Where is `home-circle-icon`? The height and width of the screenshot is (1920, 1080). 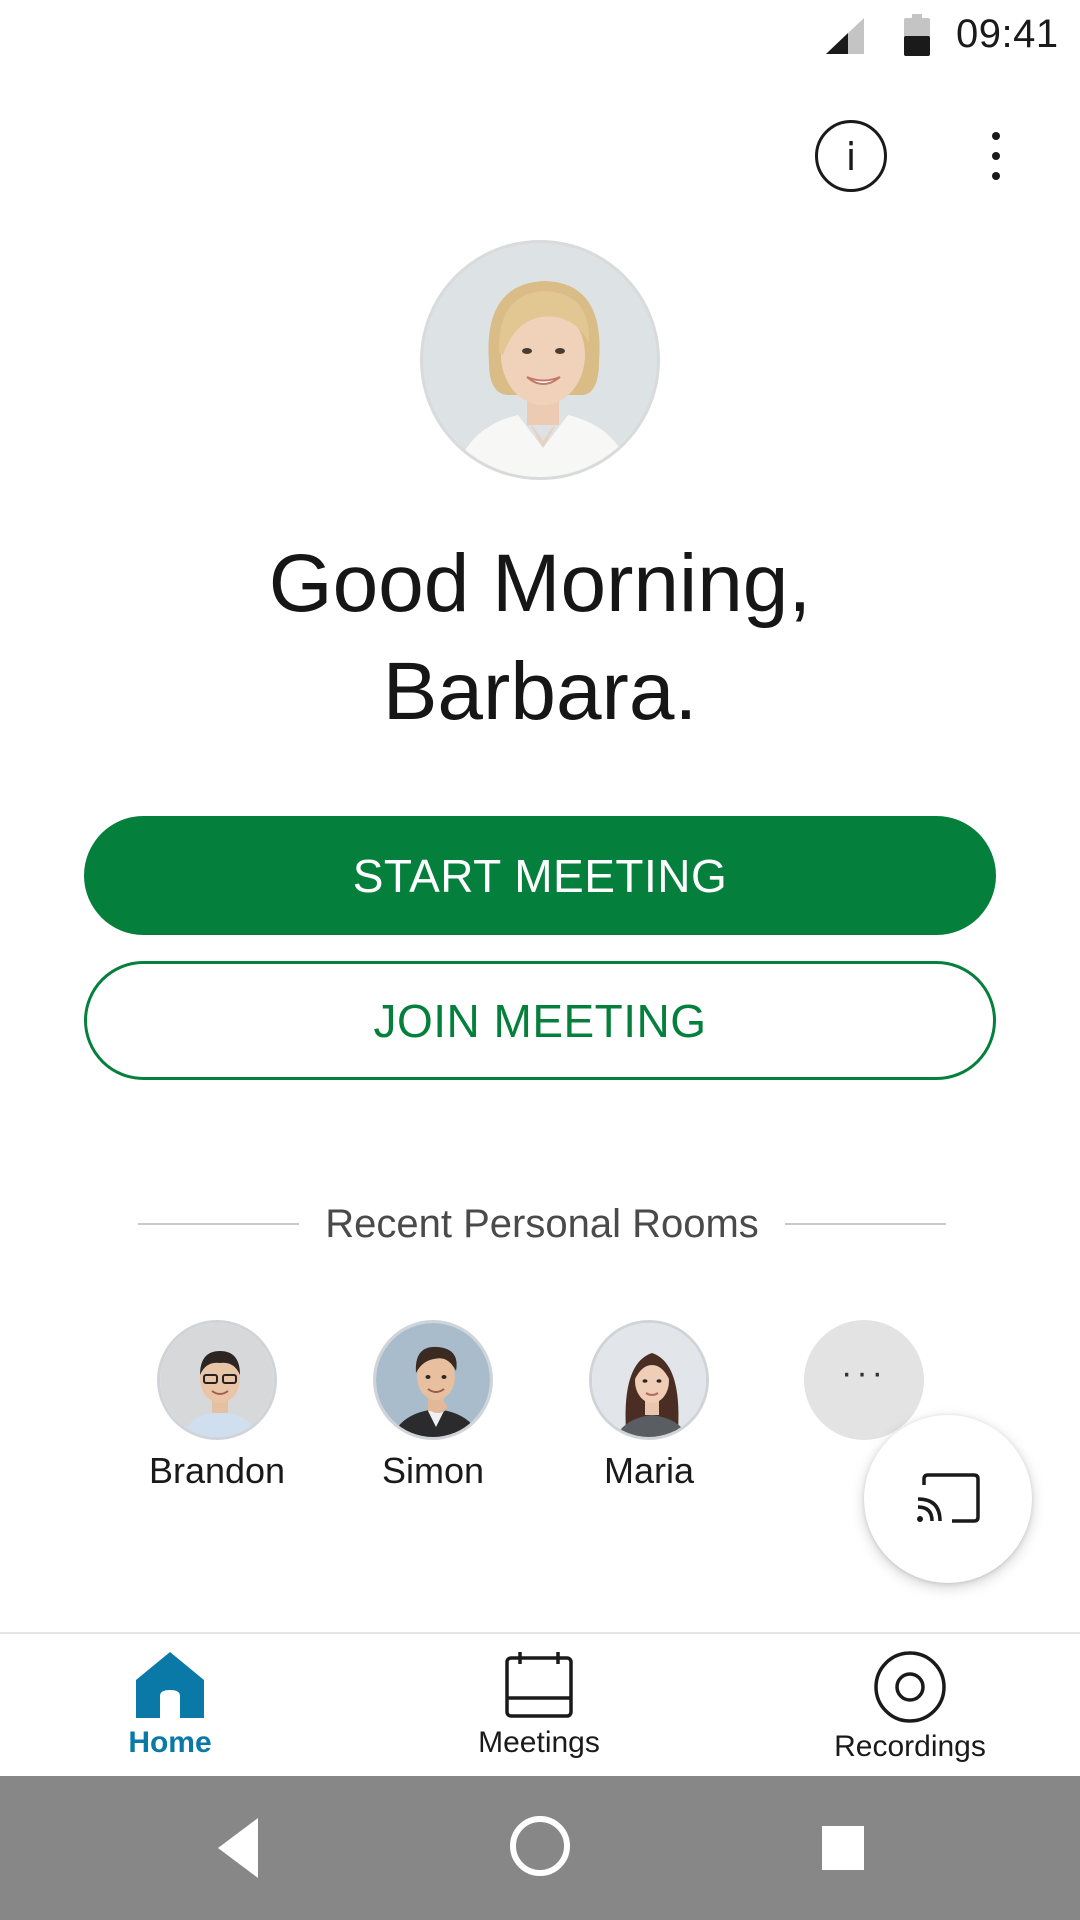 home-circle-icon is located at coordinates (540, 1846).